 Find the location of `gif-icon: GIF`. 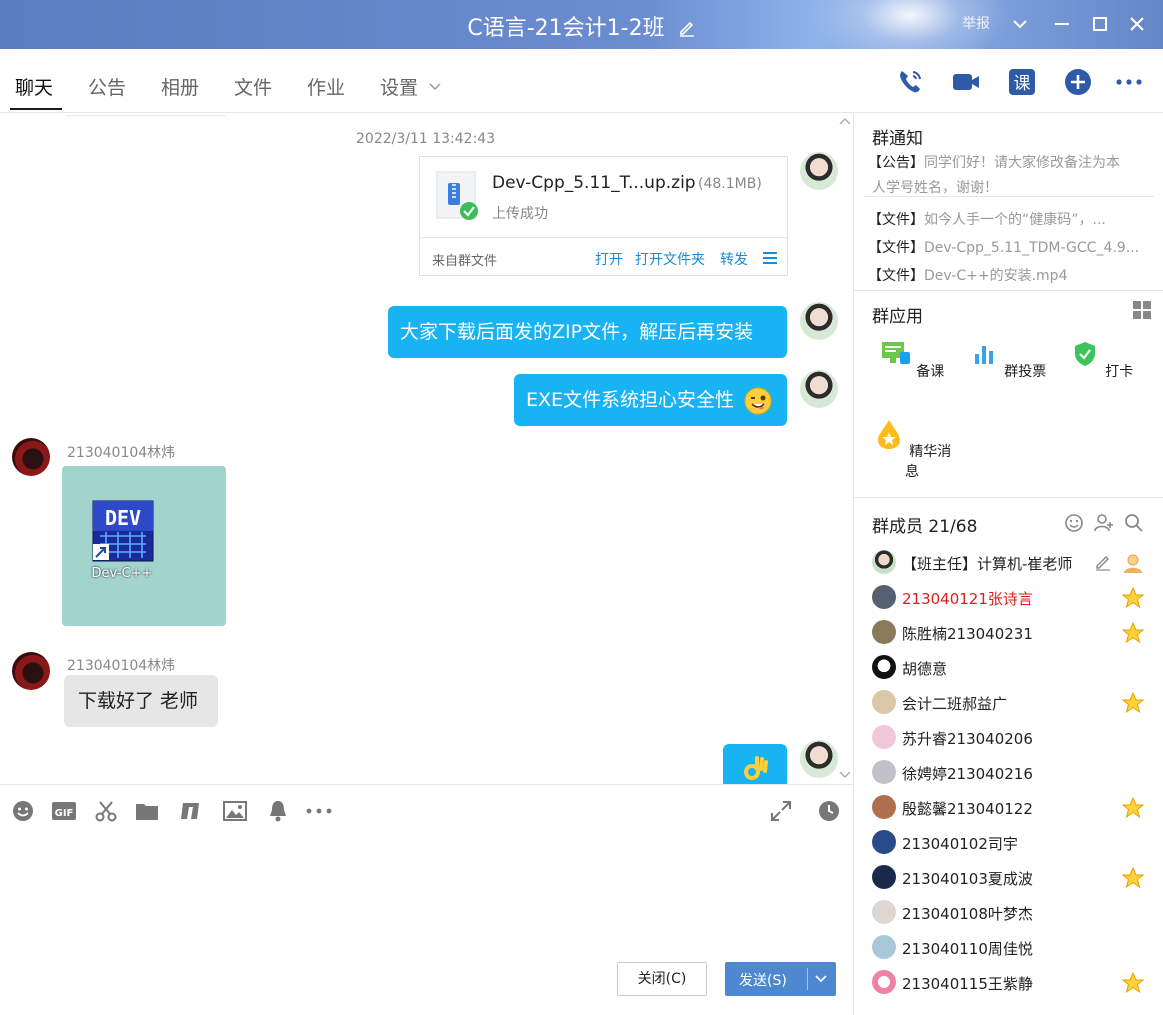

gif-icon: GIF is located at coordinates (64, 811).